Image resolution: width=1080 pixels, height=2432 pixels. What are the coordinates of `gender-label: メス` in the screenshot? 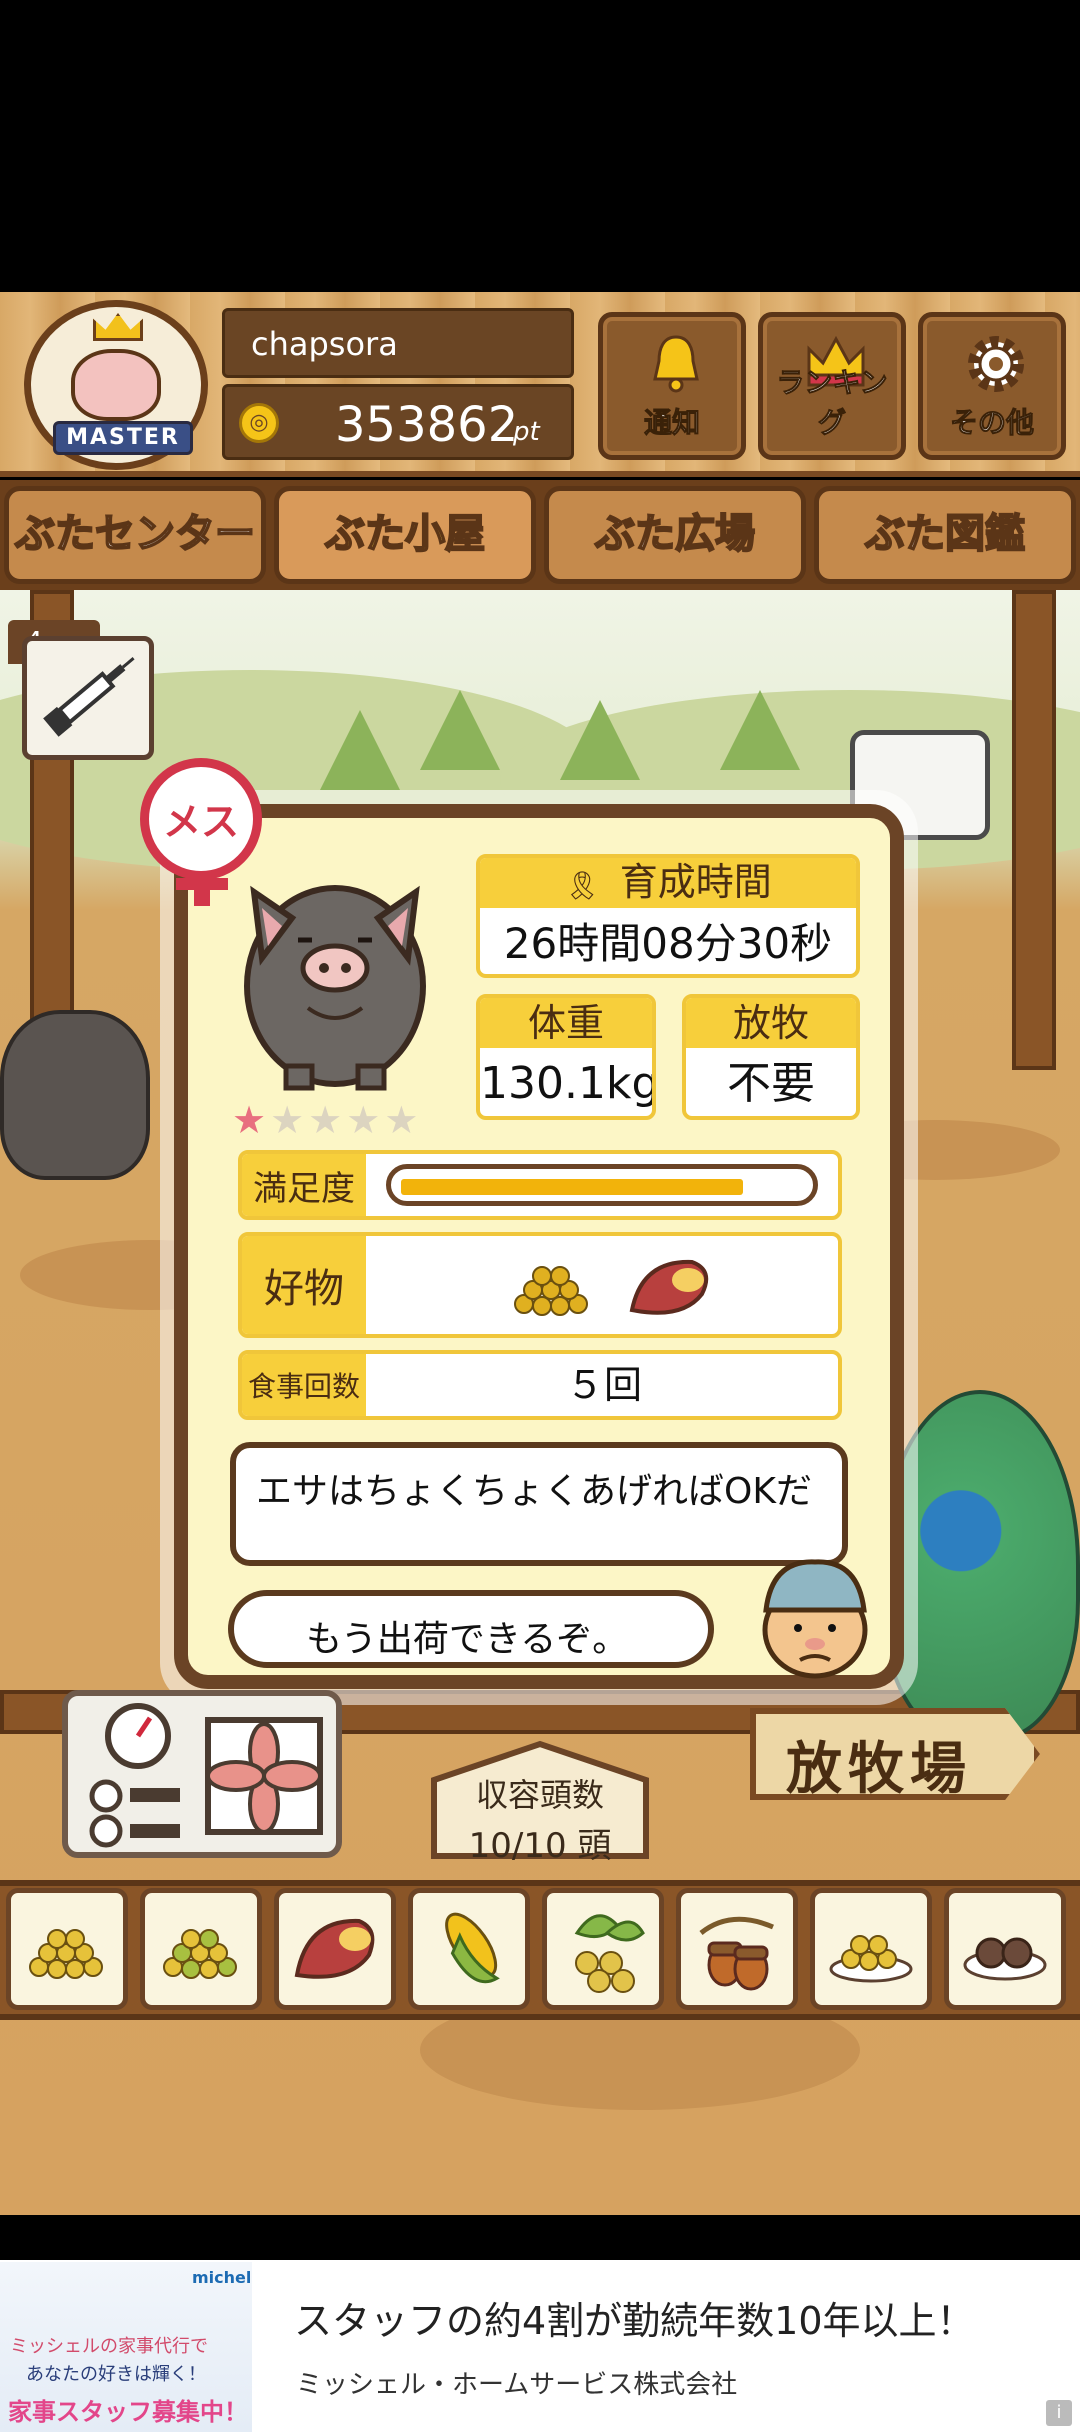 It's located at (200, 822).